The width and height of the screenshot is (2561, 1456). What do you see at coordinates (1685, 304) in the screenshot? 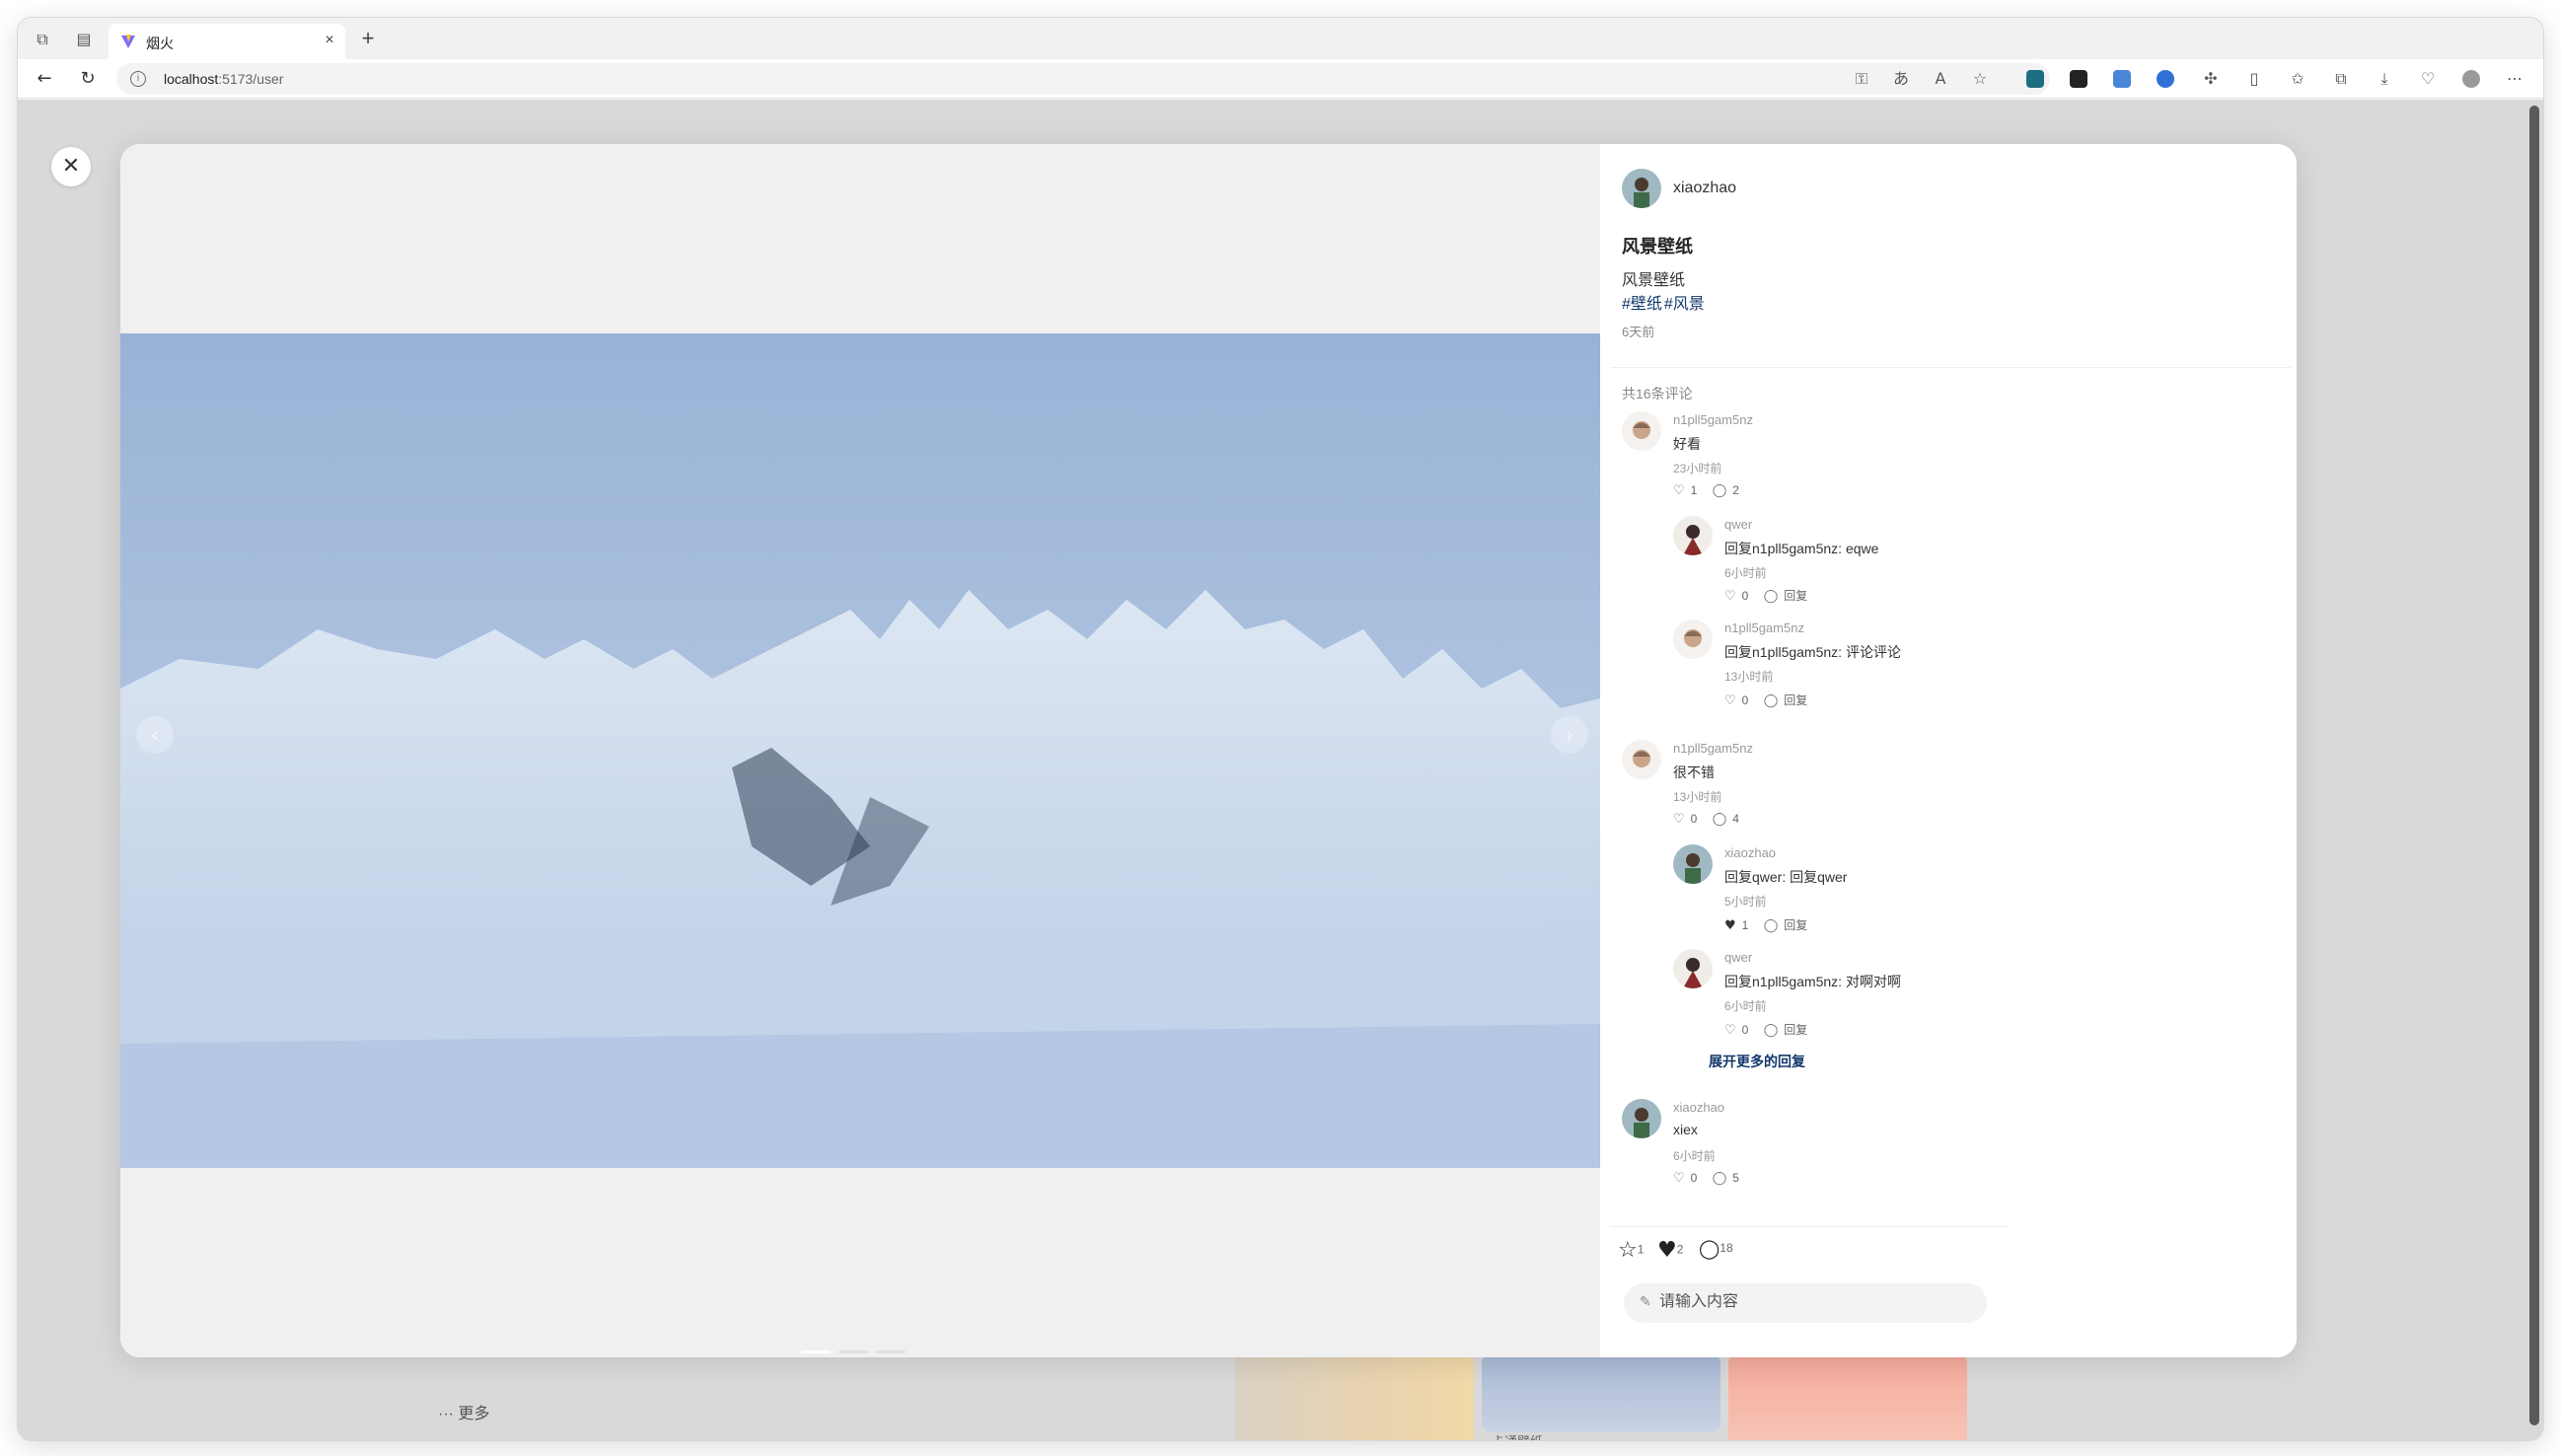
I see `tag-scenery: #风景` at bounding box center [1685, 304].